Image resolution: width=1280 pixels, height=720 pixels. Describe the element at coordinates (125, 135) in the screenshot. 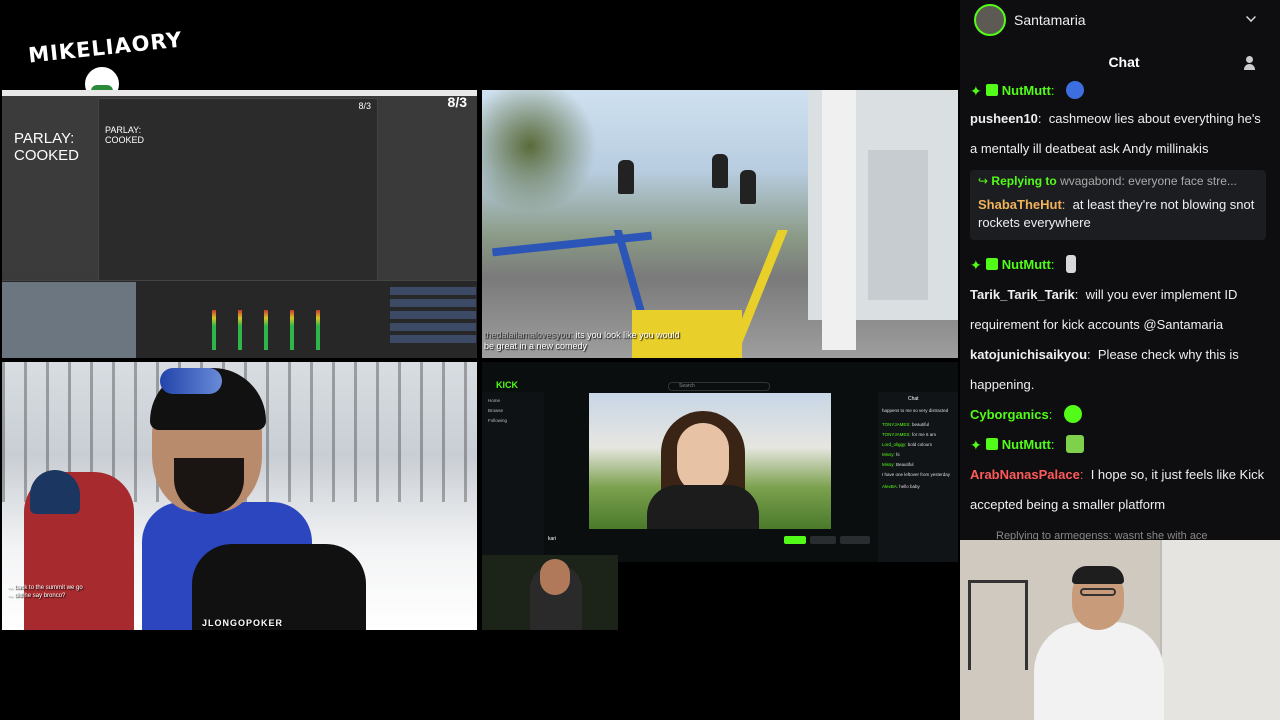

I see `obs-inner-parlay-text: PARLAY: COOKED` at that location.